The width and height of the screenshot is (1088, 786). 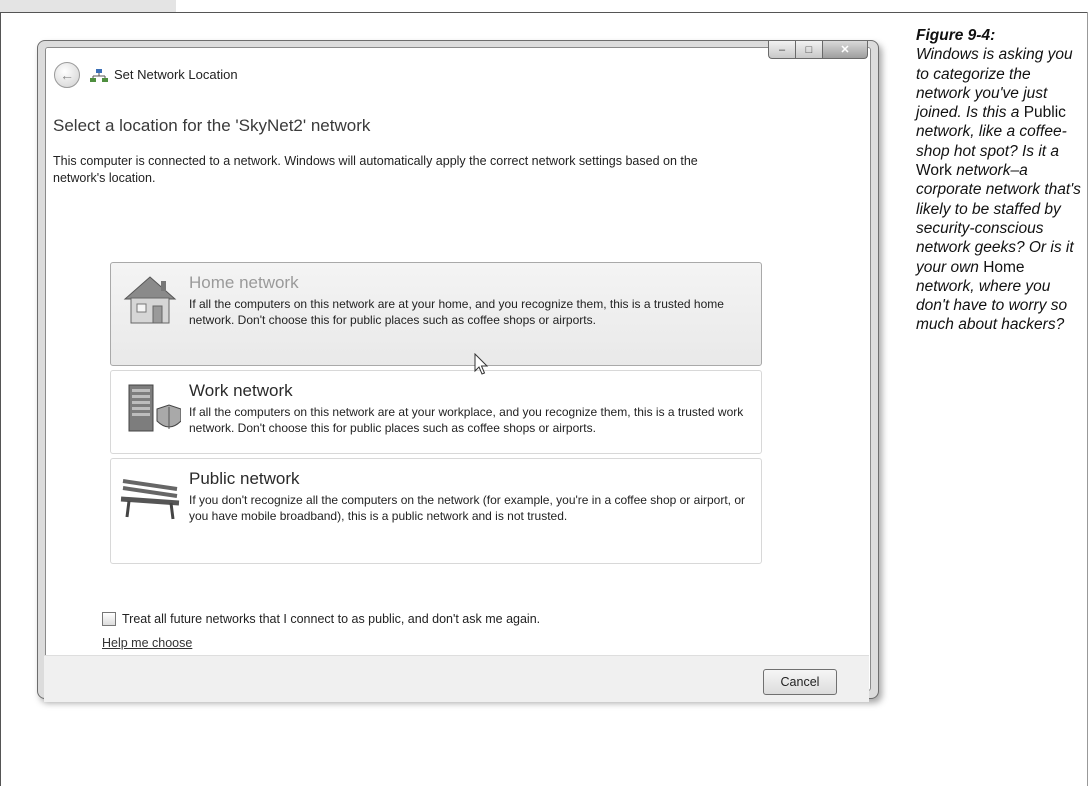 What do you see at coordinates (458, 76) in the screenshot?
I see `titlebar: ← Set Network Location` at bounding box center [458, 76].